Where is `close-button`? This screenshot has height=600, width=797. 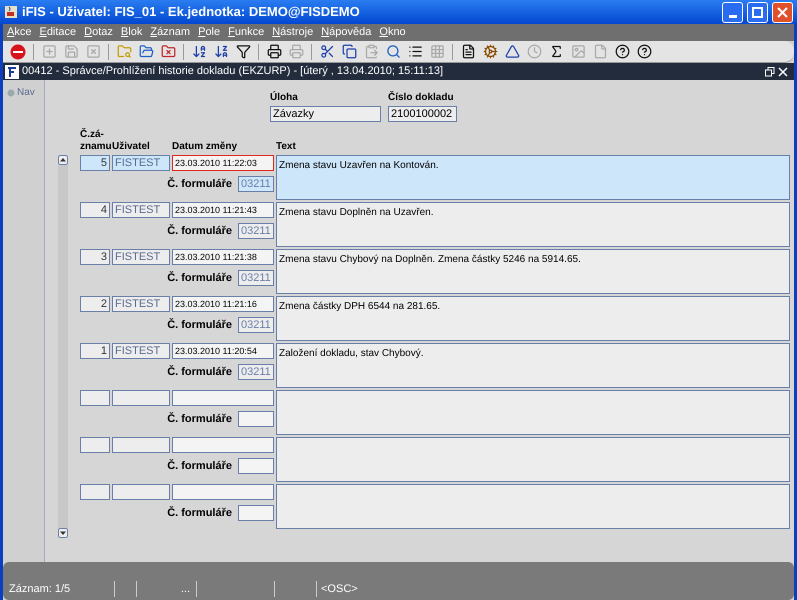 close-button is located at coordinates (782, 12).